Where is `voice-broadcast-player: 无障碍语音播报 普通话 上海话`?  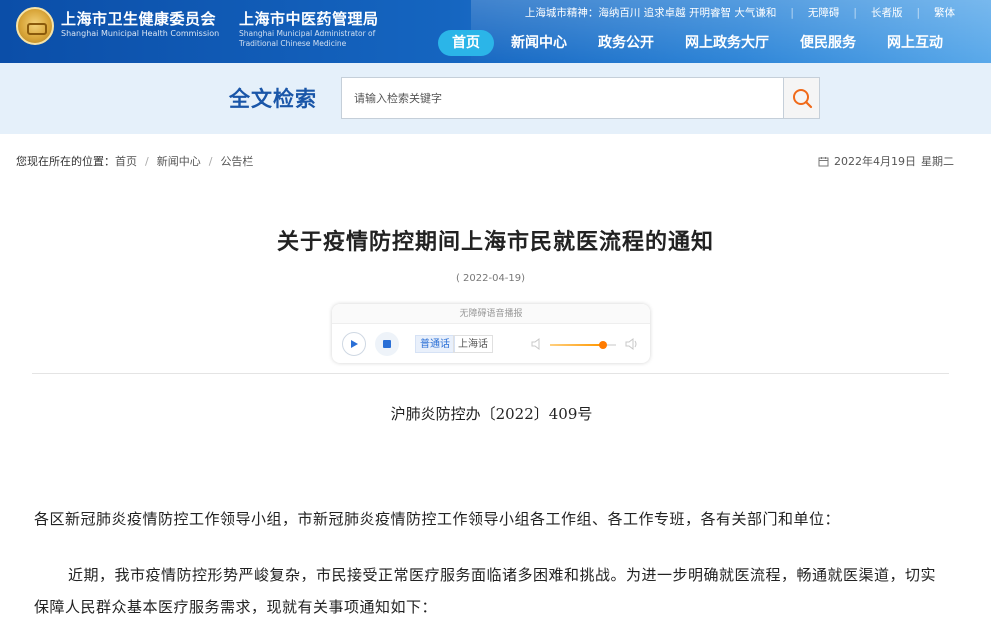
voice-broadcast-player: 无障碍语音播报 普通话 上海话 is located at coordinates (491, 333).